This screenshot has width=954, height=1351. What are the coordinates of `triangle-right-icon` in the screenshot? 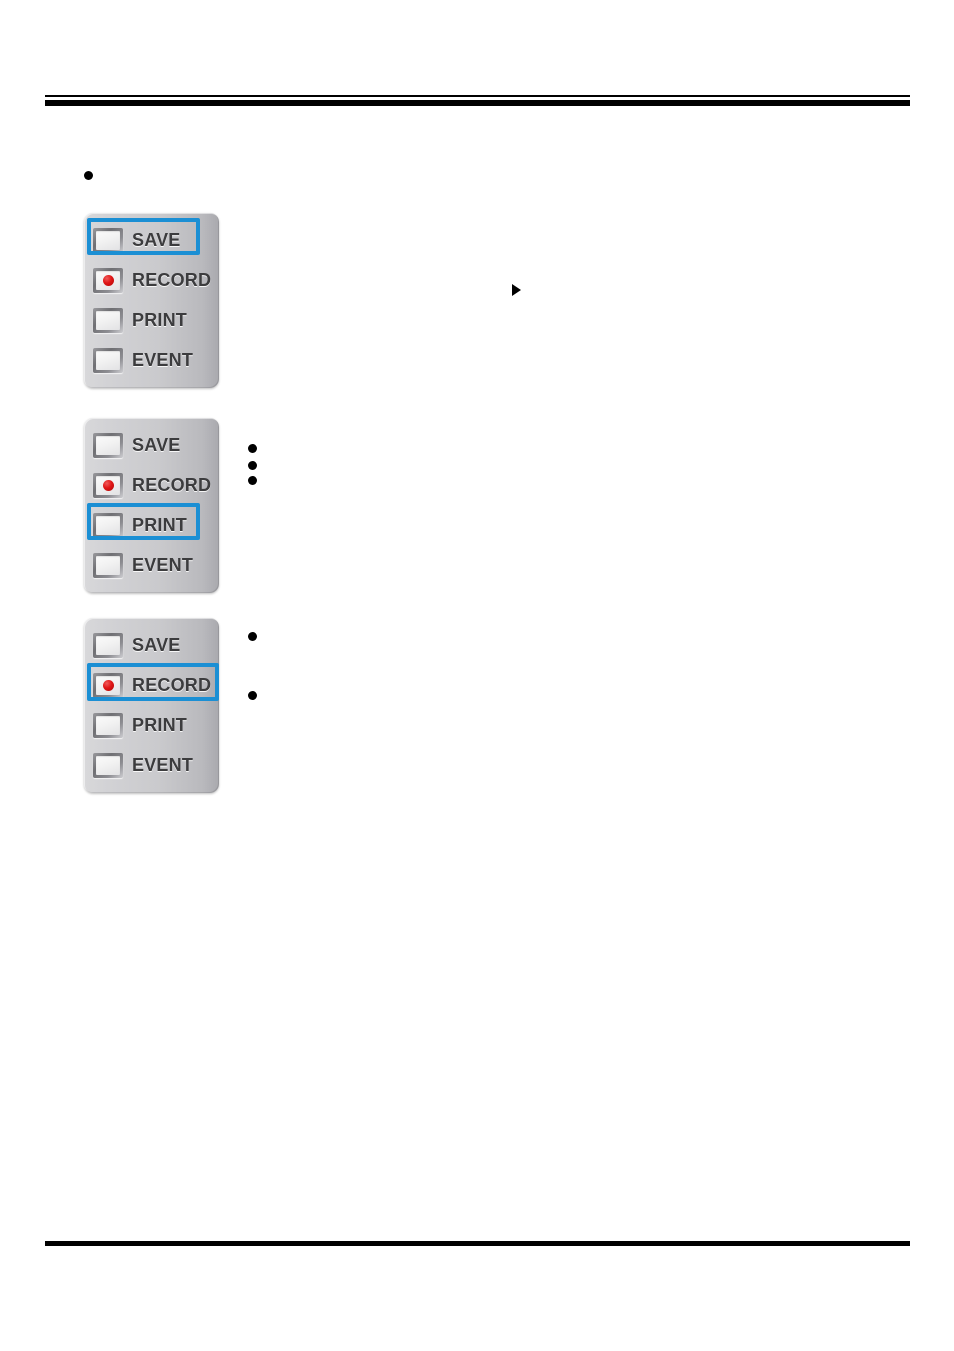 It's located at (516, 290).